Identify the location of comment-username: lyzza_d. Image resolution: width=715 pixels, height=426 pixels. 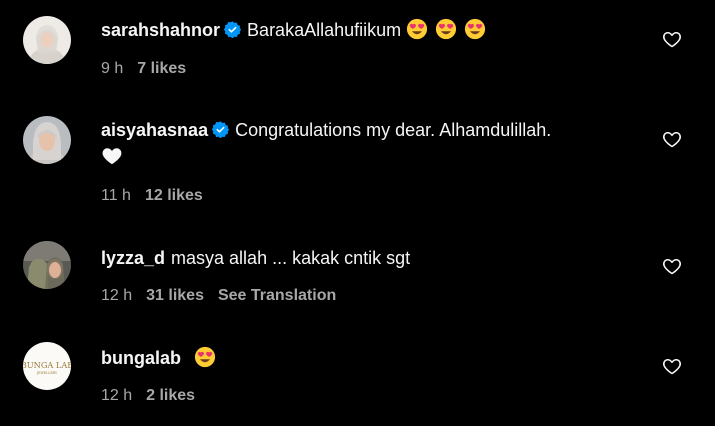
(133, 258).